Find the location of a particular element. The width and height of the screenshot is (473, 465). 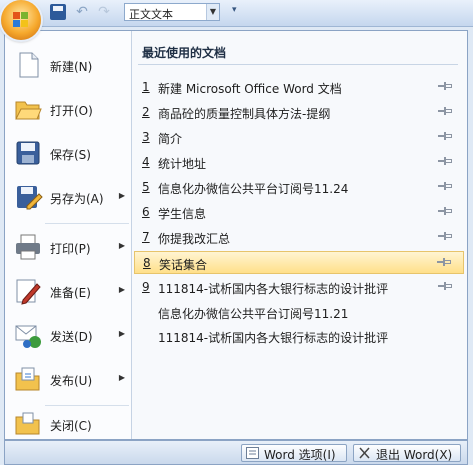

style-dropdown-value: 正文文本 is located at coordinates (151, 14).